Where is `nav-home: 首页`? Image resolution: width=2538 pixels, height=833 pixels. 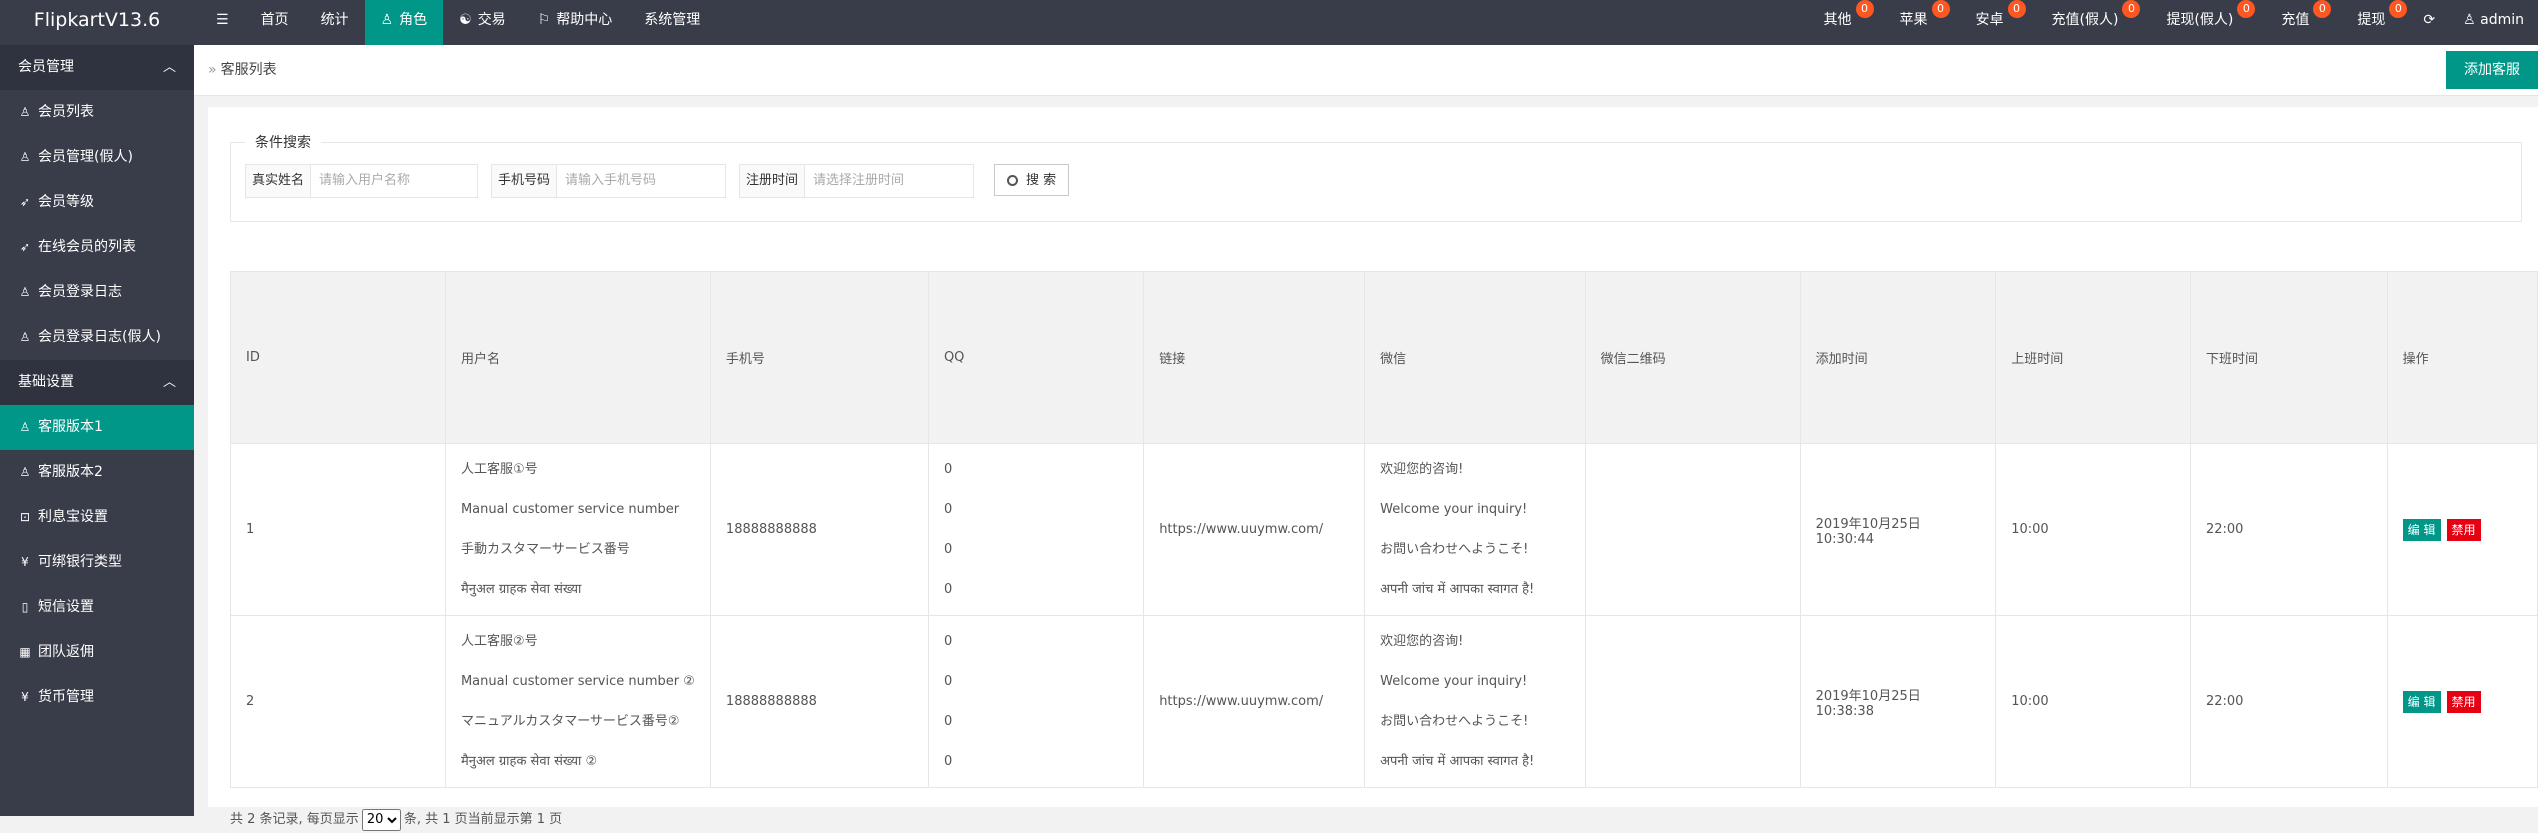
nav-home: 首页 is located at coordinates (275, 22).